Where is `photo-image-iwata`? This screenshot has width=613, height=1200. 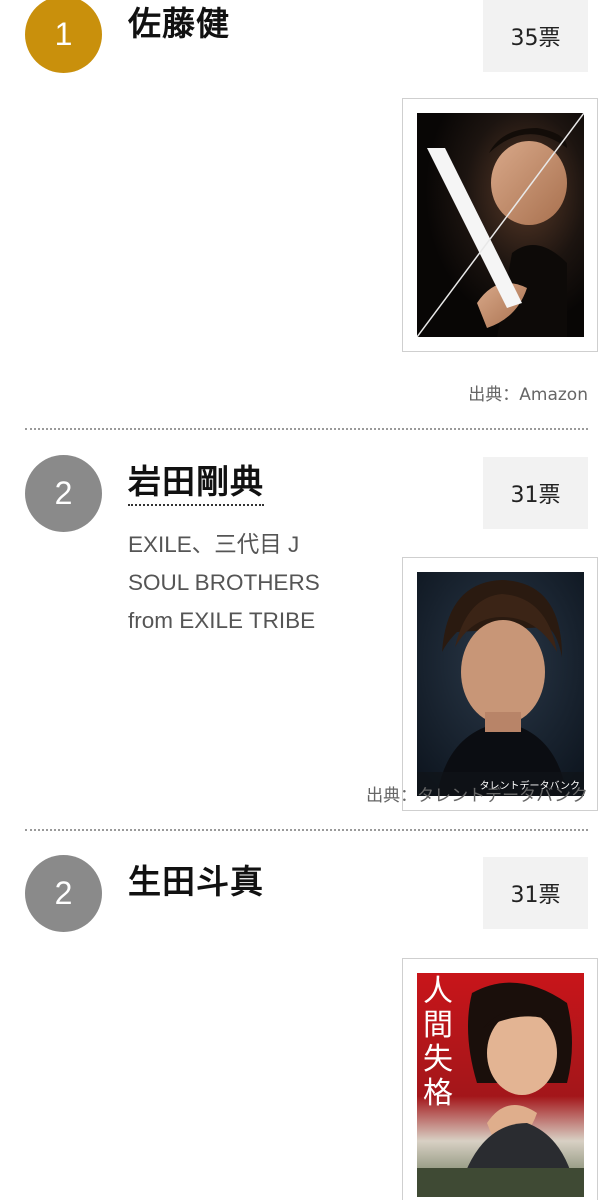 photo-image-iwata is located at coordinates (500, 684).